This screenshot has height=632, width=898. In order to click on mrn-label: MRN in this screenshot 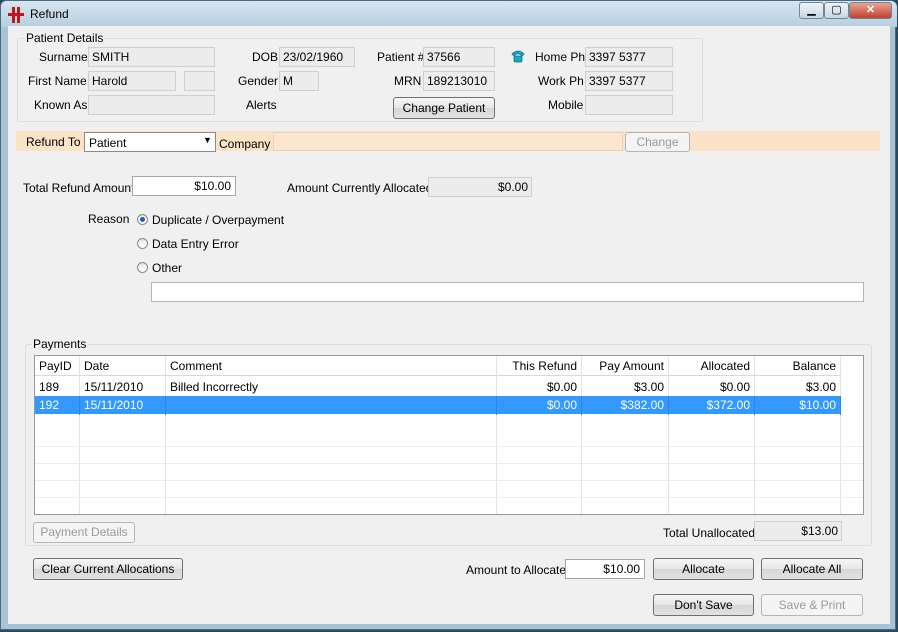, I will do `click(408, 81)`.